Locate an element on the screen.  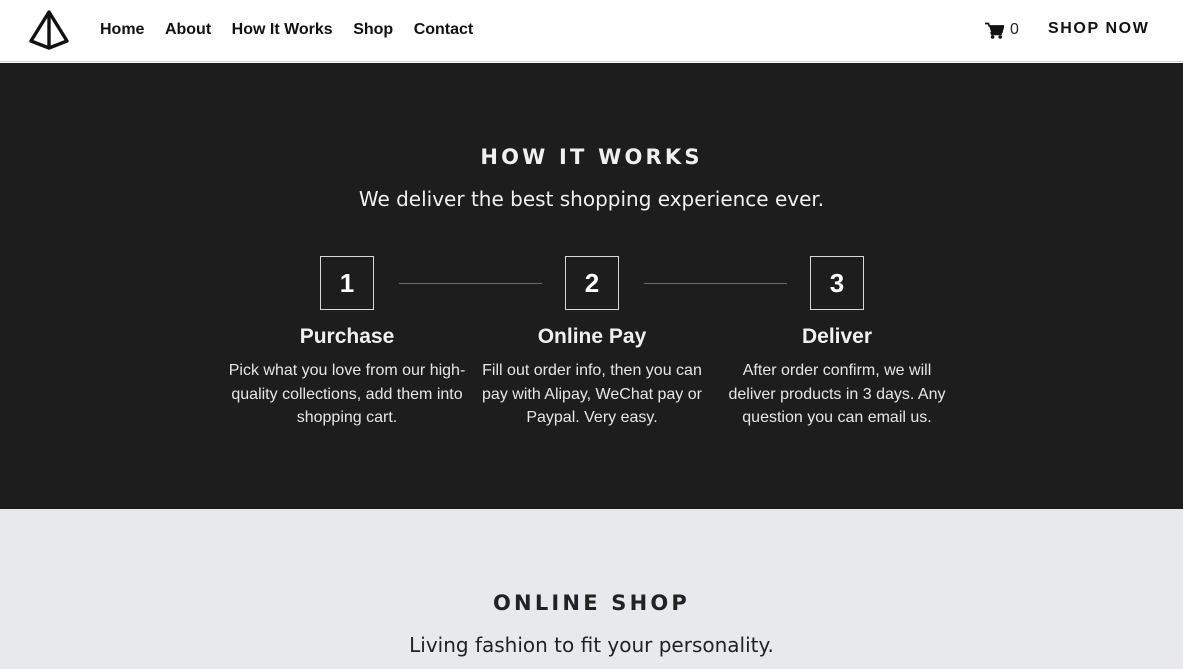
nav-link-shop: Shop is located at coordinates (373, 30).